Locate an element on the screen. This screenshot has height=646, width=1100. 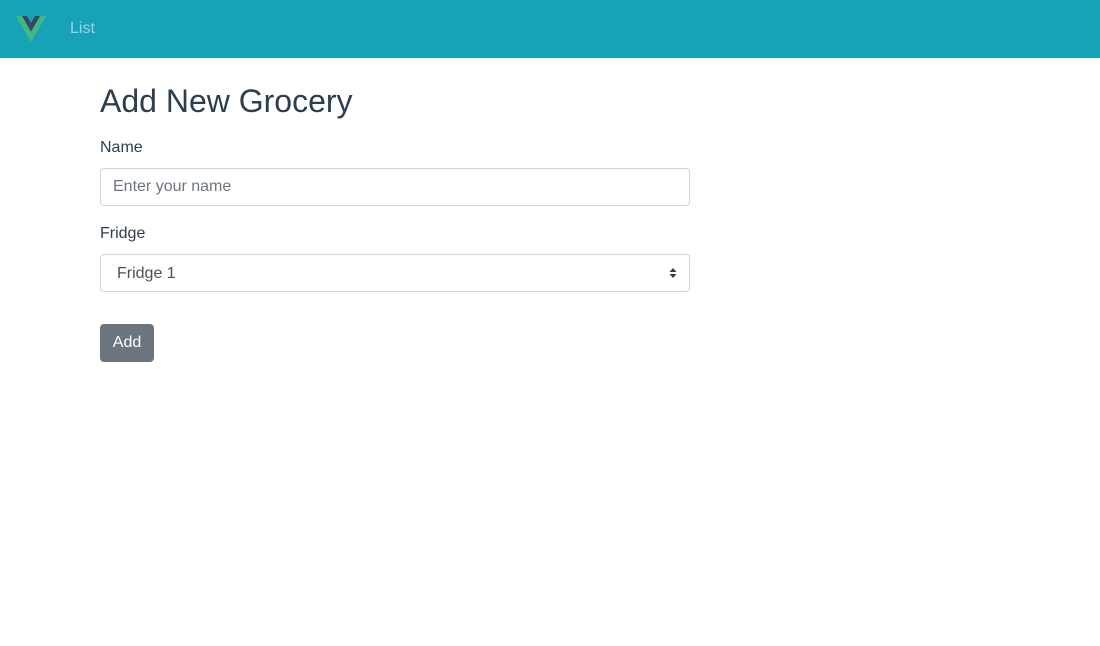
nav-link-list: List is located at coordinates (82, 29).